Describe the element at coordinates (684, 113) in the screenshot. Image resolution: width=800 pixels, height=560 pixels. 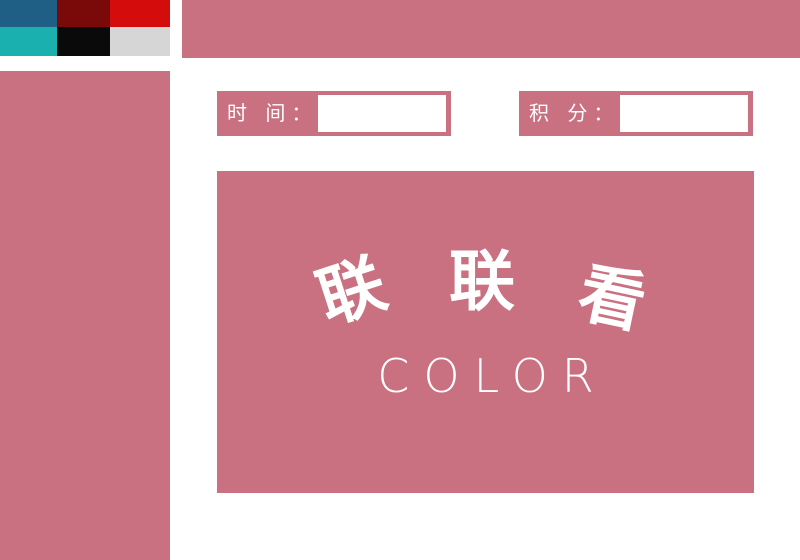
I see `score-field` at that location.